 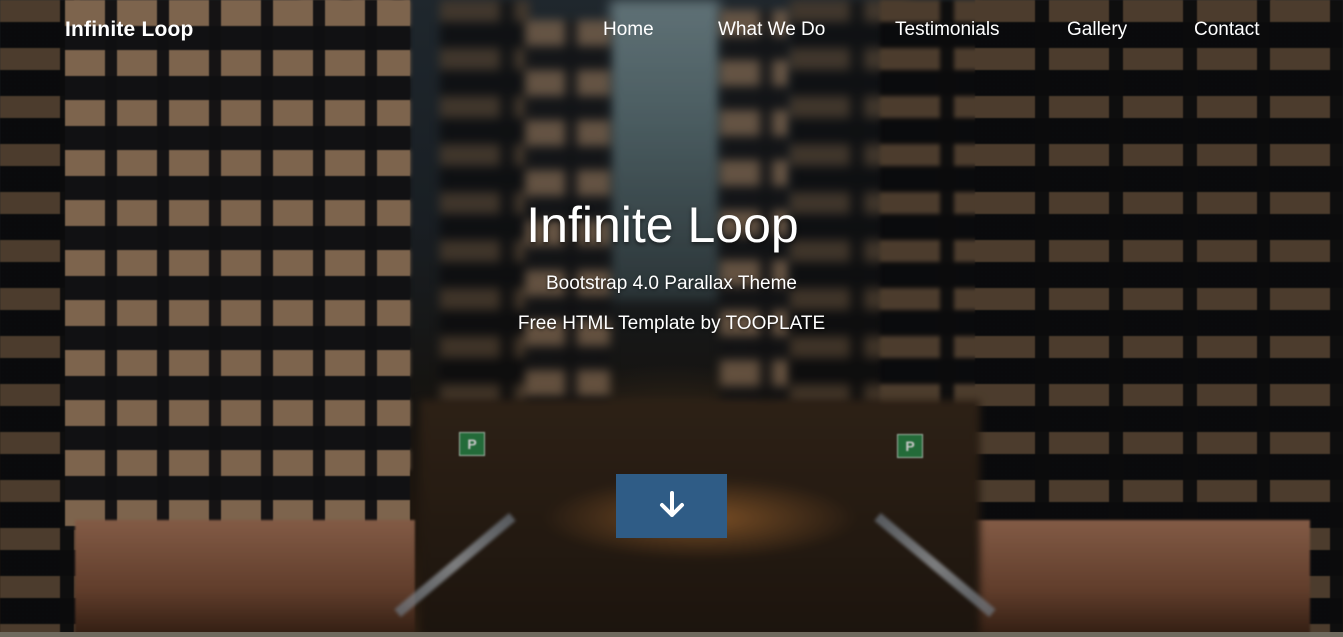 I want to click on scroll-down-button, so click(x=671, y=506).